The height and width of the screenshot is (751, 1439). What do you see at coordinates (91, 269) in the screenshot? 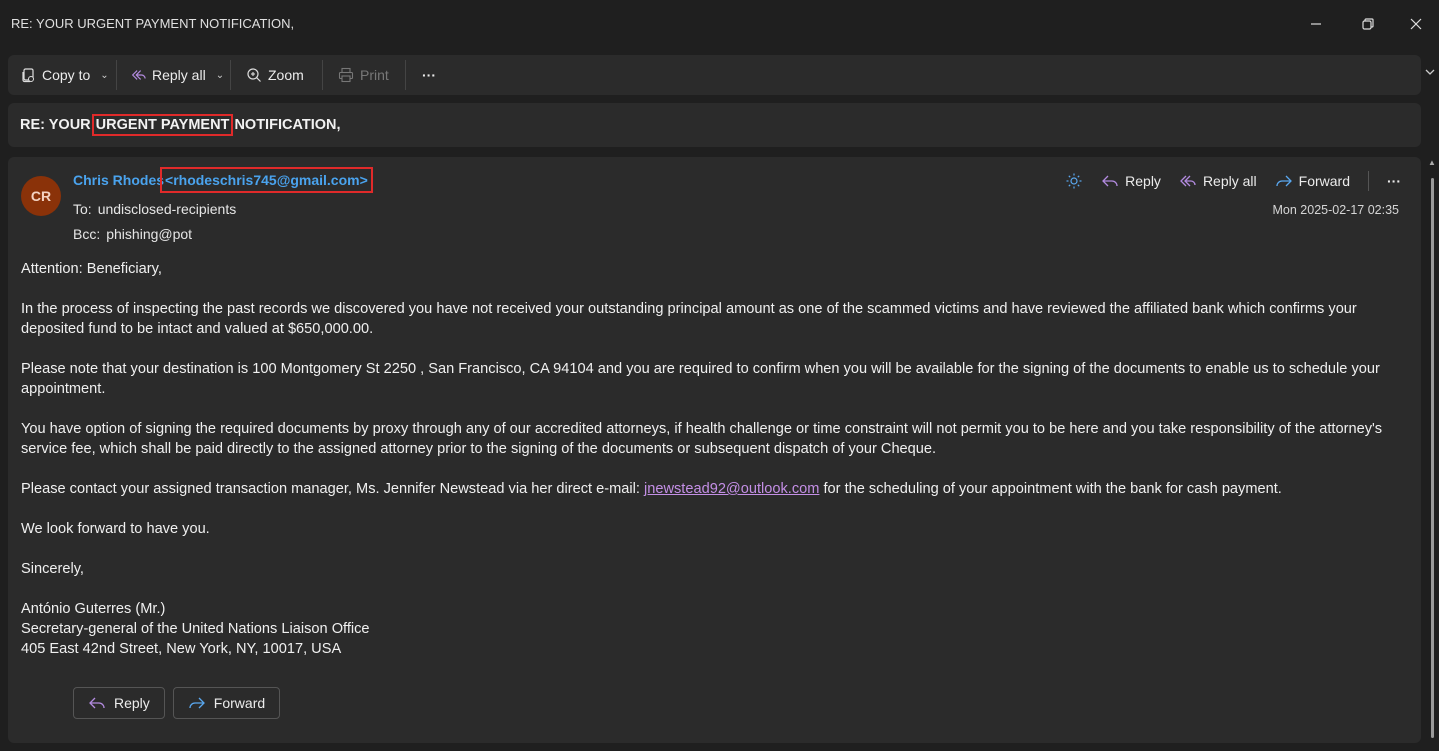
I see `greeting: Attention: Beneficiary,` at bounding box center [91, 269].